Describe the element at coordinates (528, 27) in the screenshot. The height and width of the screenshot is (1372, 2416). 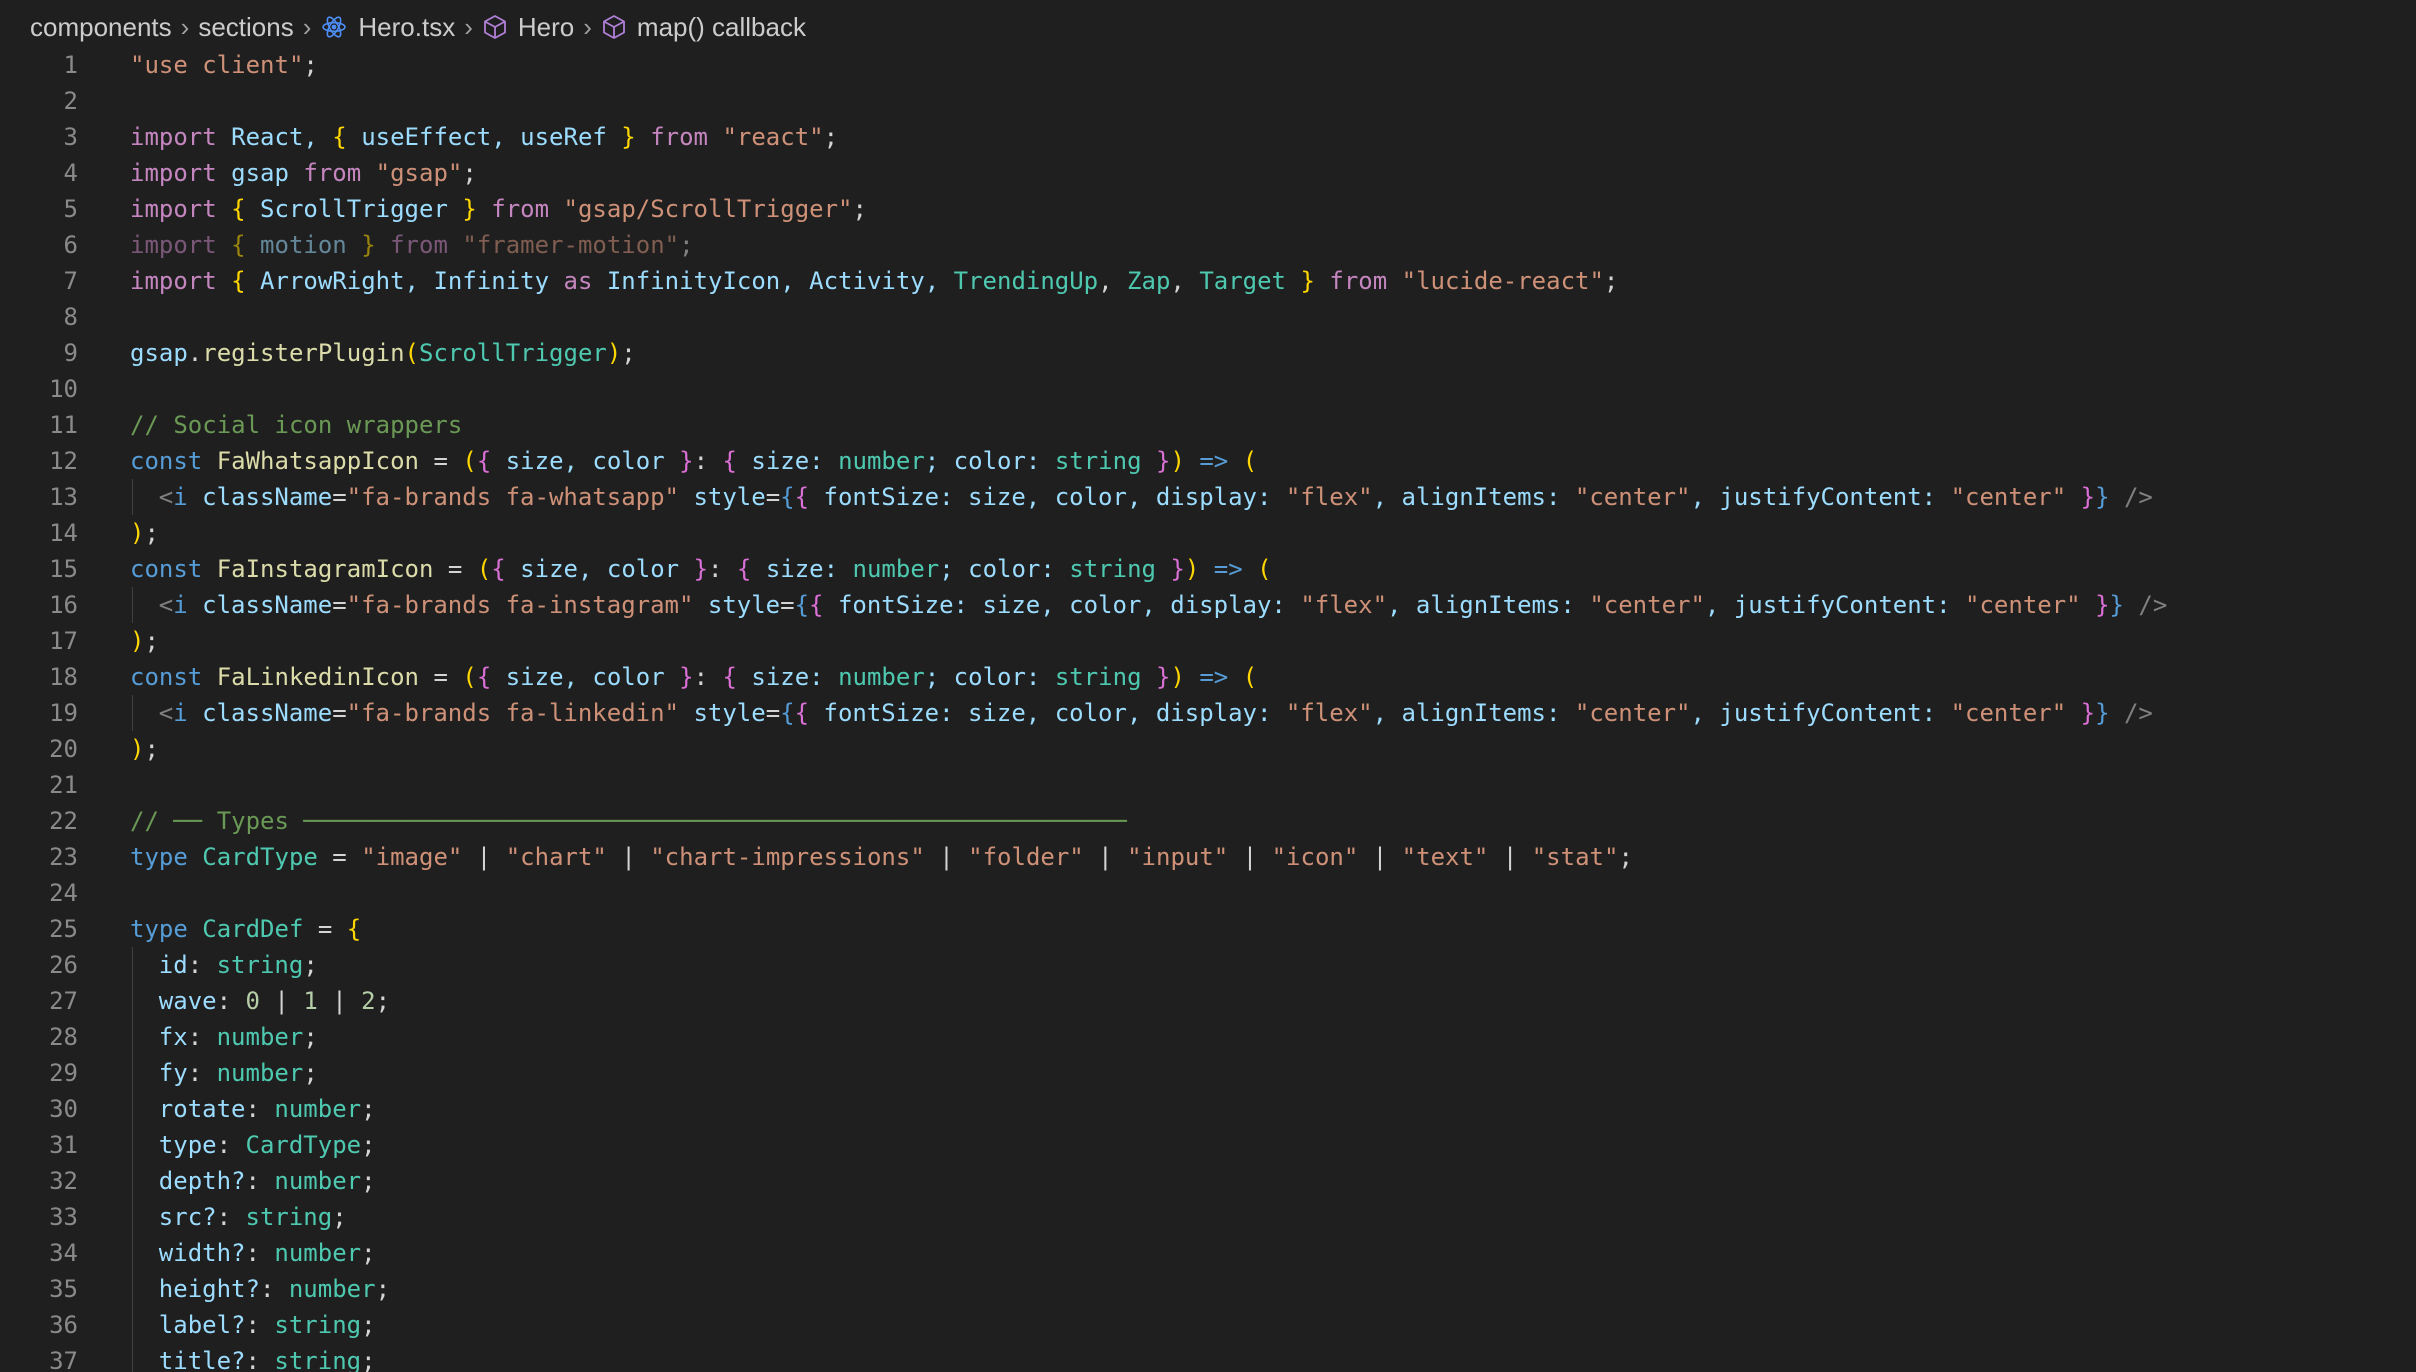
I see `breadcrumb-item-hero: Hero` at that location.